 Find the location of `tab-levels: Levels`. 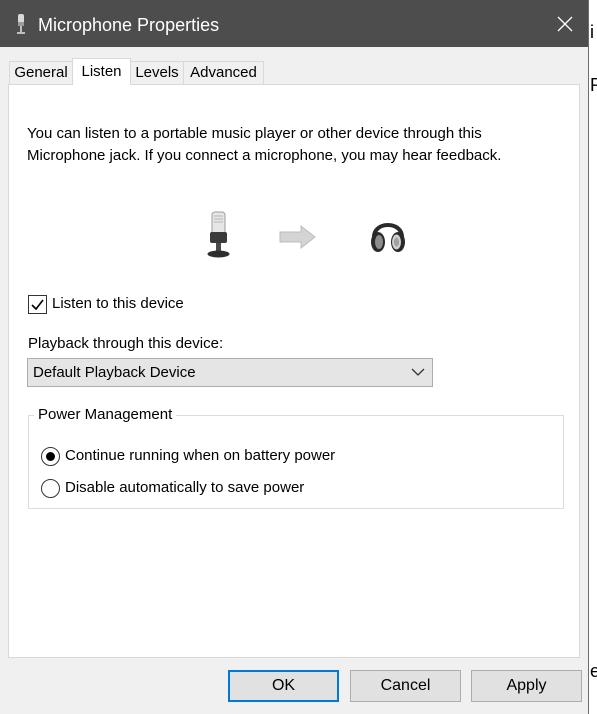

tab-levels: Levels is located at coordinates (157, 72).